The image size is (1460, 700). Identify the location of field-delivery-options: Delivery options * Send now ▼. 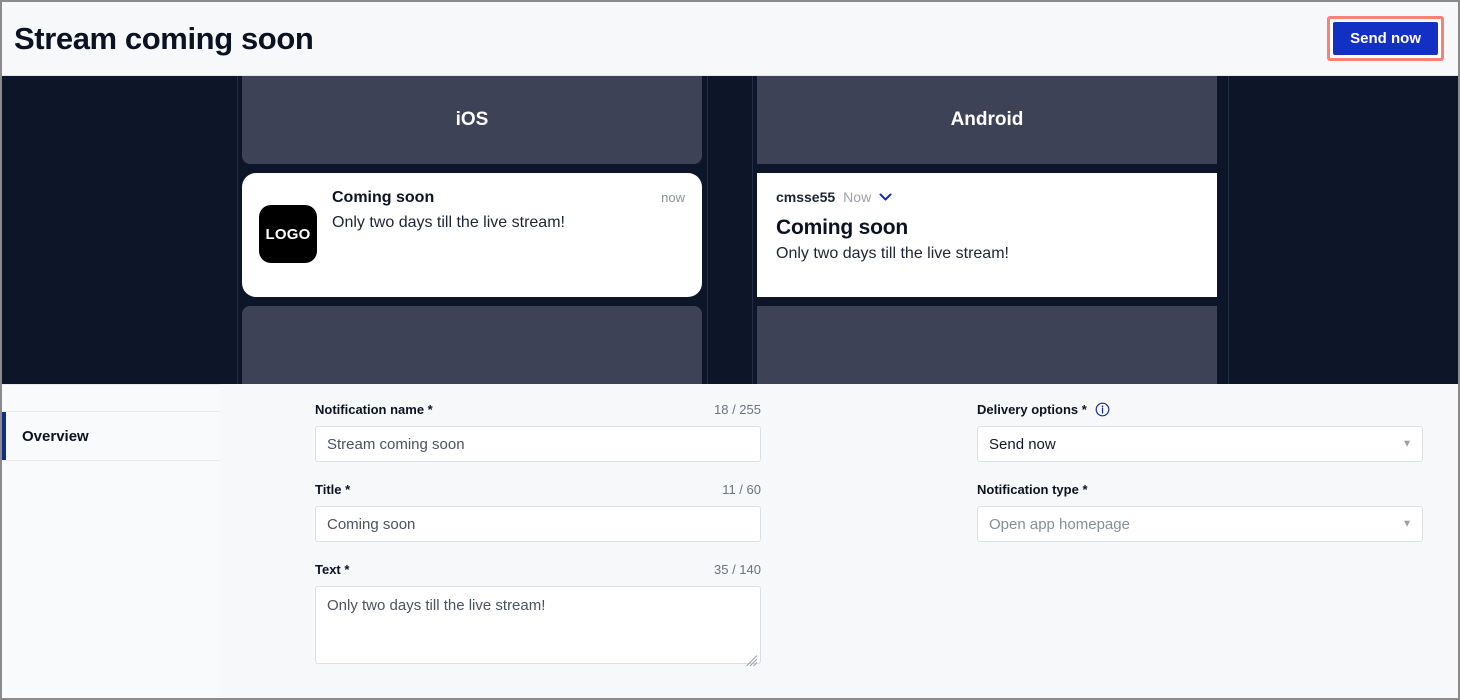
(1200, 431).